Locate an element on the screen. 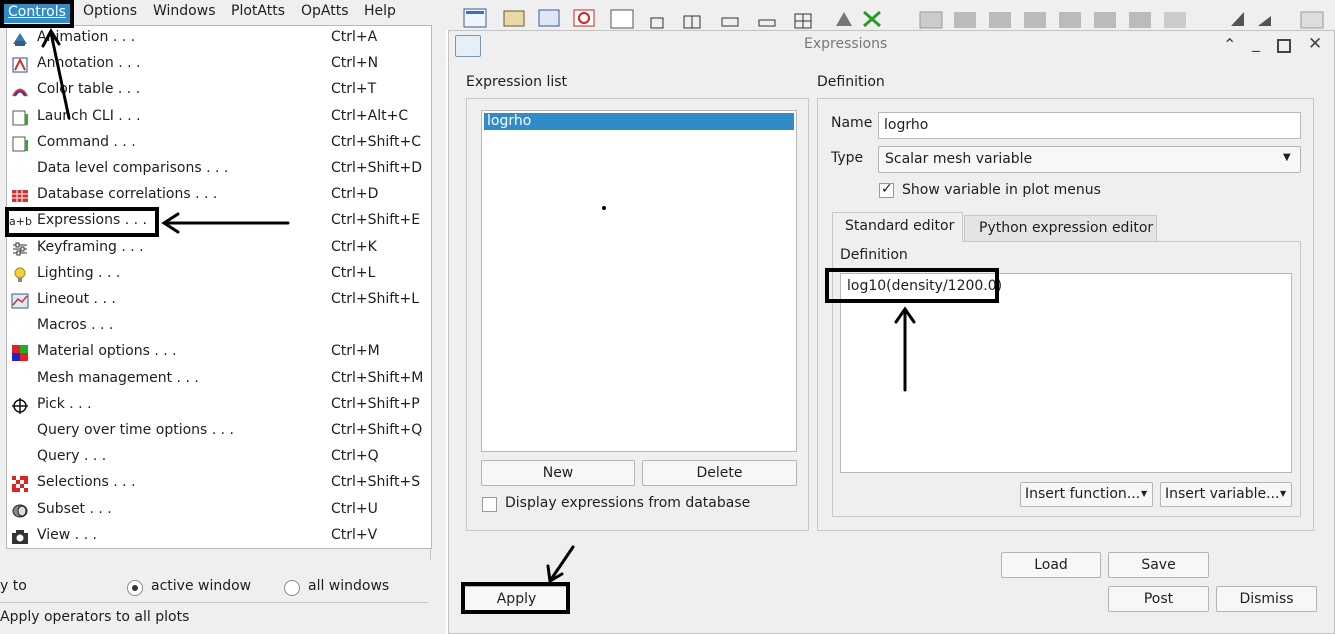 This screenshot has width=1335, height=634. close-icon: ✕ is located at coordinates (1315, 44).